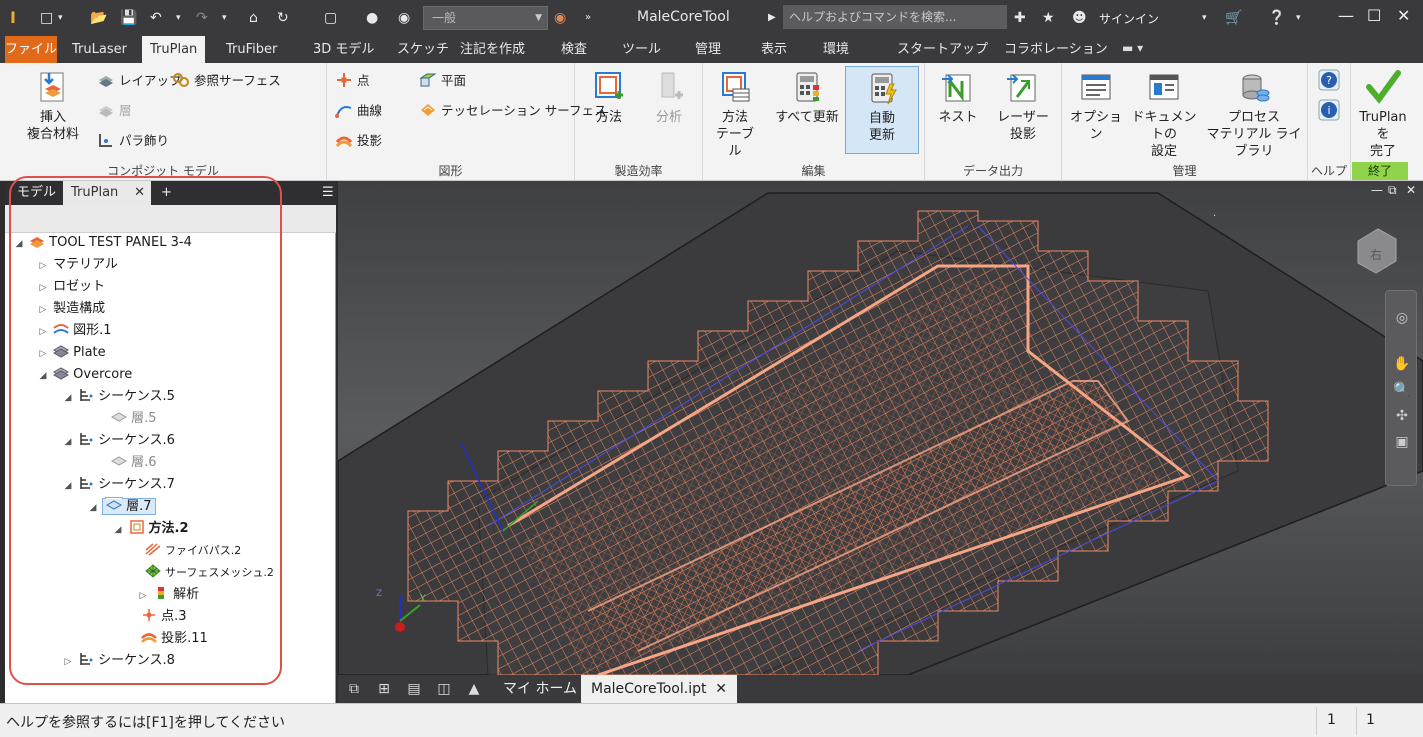 Image resolution: width=1423 pixels, height=737 pixels. Describe the element at coordinates (226, 81) in the screenshot. I see `ref-surface-button: 参照サーフェス` at that location.